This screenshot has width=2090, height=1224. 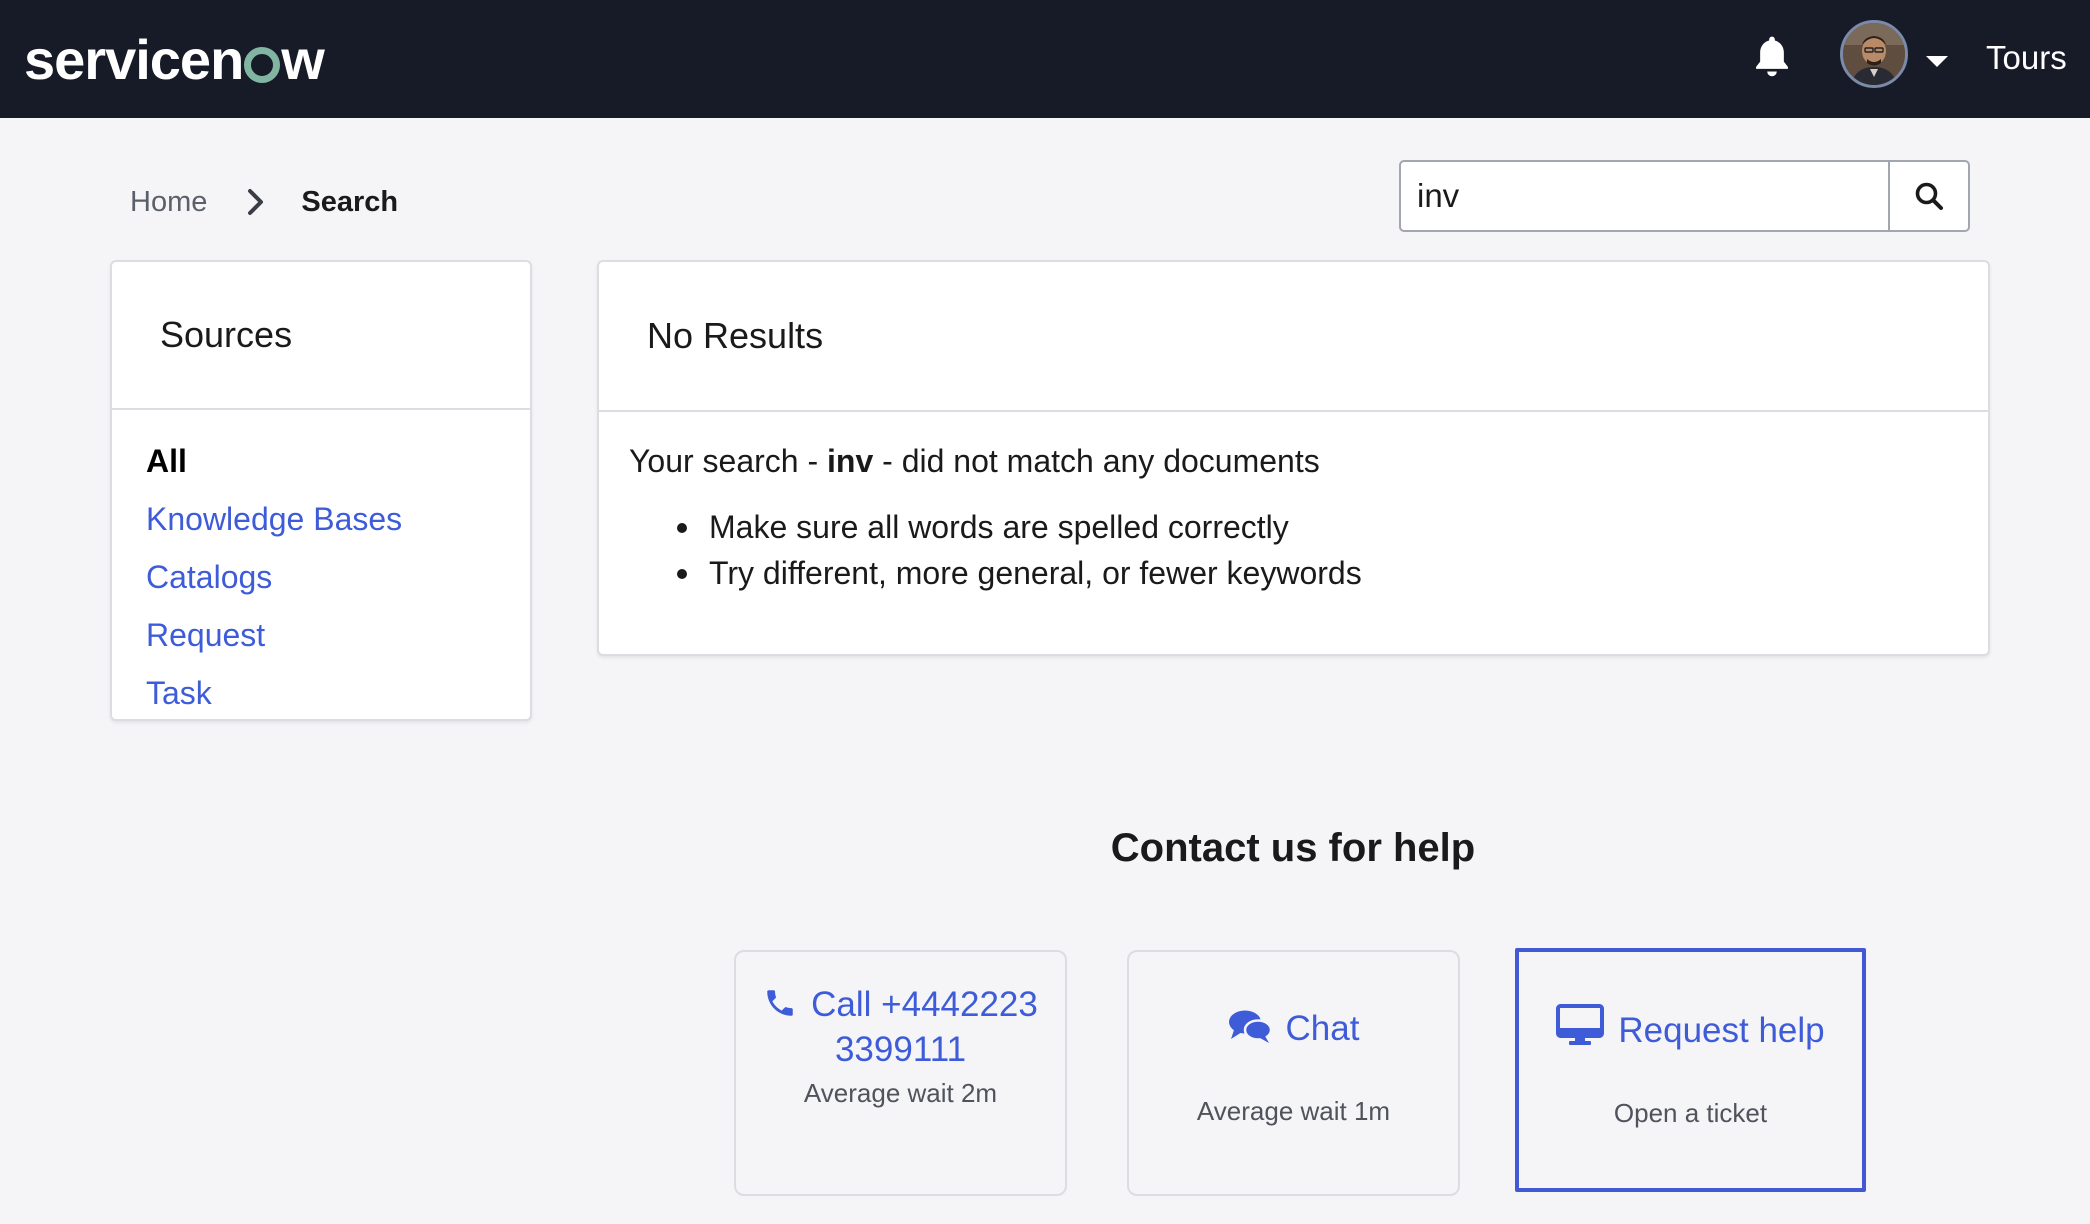 I want to click on request-help-label: Request help, so click(x=1690, y=1028).